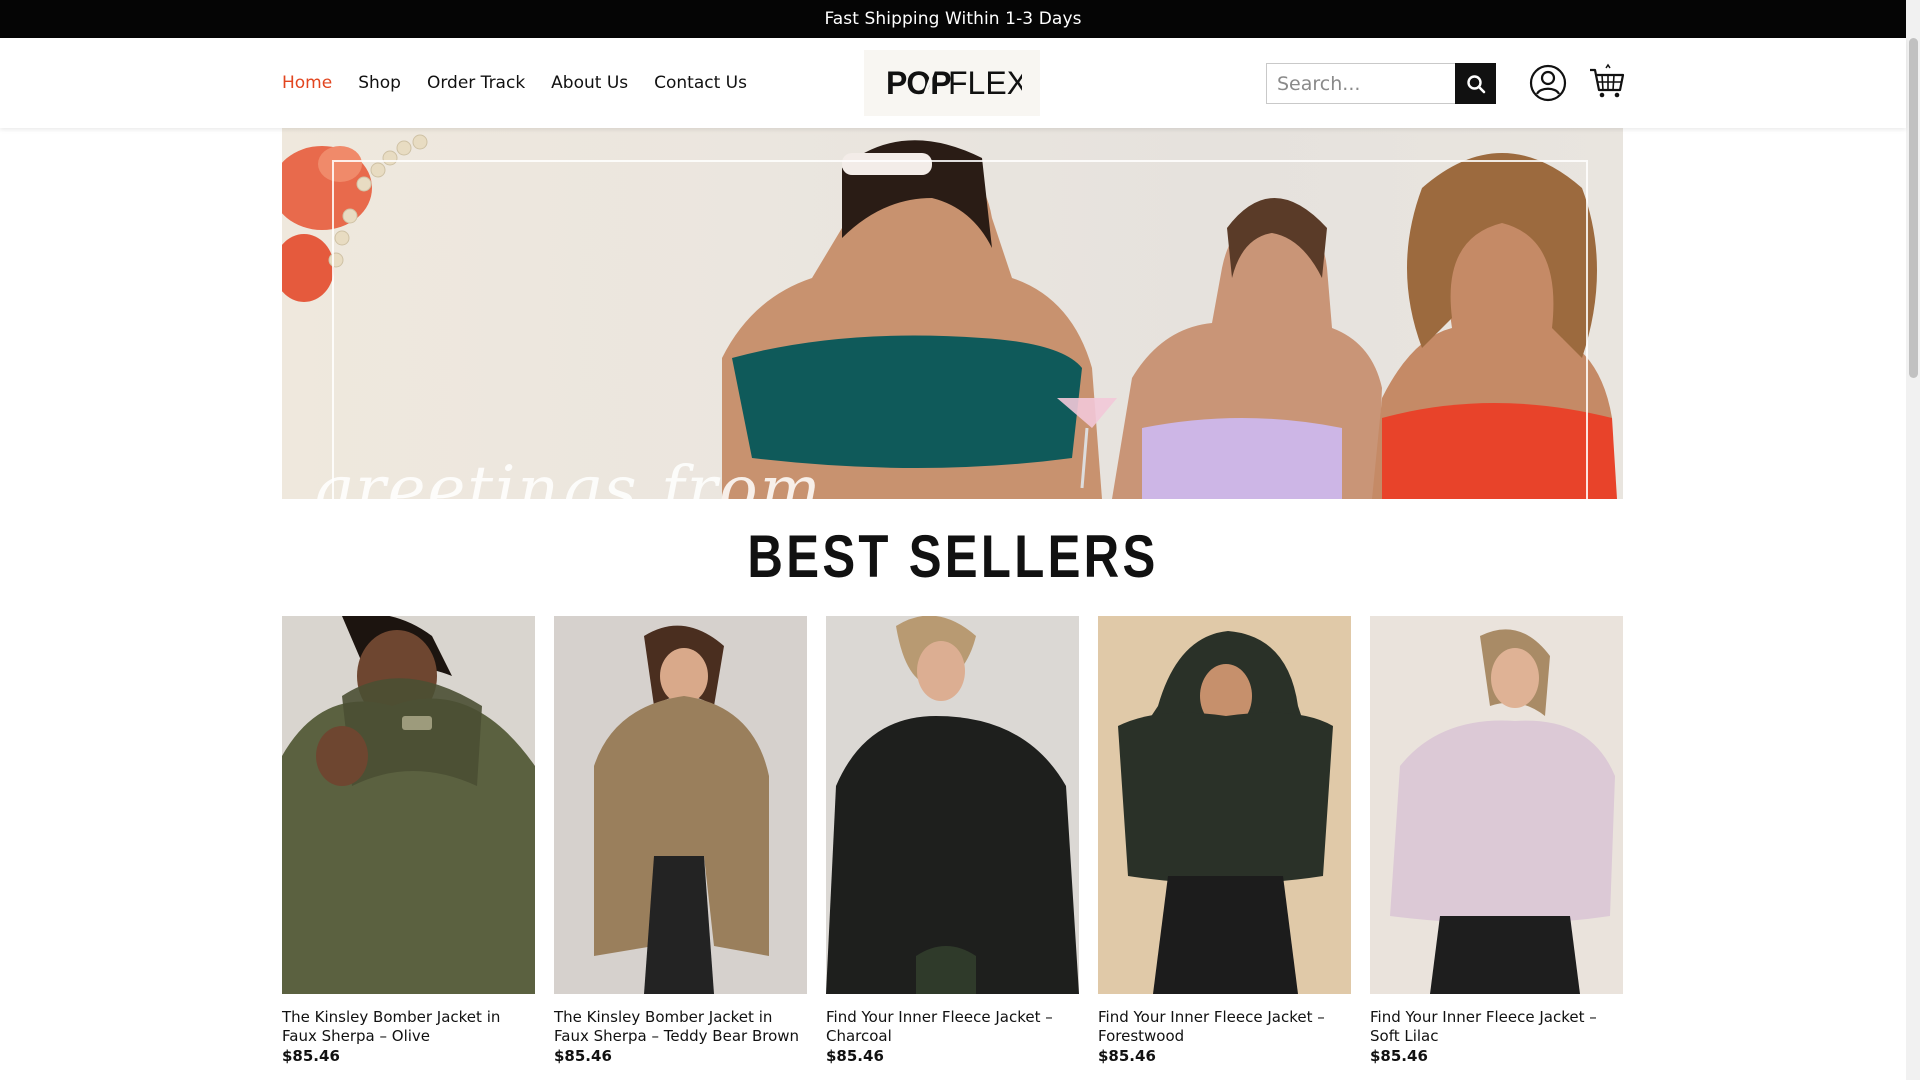  What do you see at coordinates (589, 83) in the screenshot?
I see `nav-about-us: About Us` at bounding box center [589, 83].